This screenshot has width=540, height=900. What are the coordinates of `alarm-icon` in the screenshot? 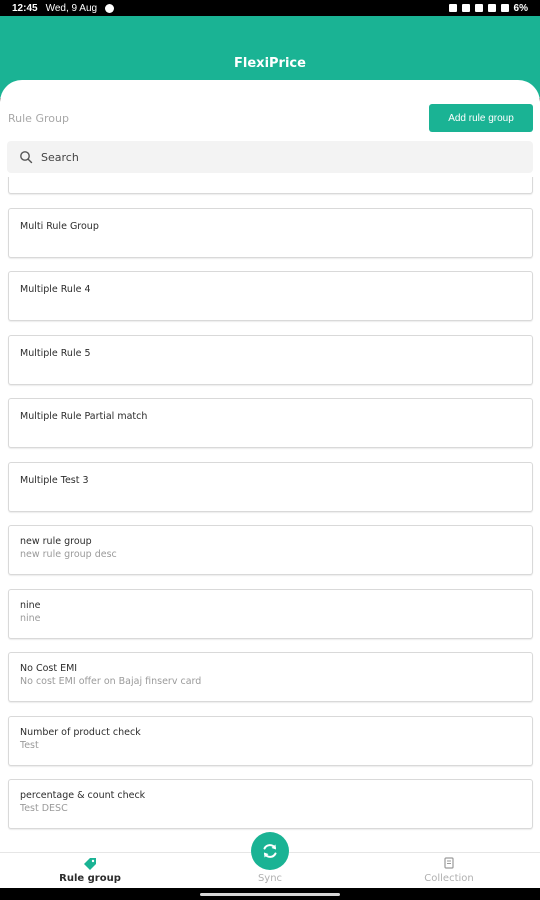 It's located at (465, 8).